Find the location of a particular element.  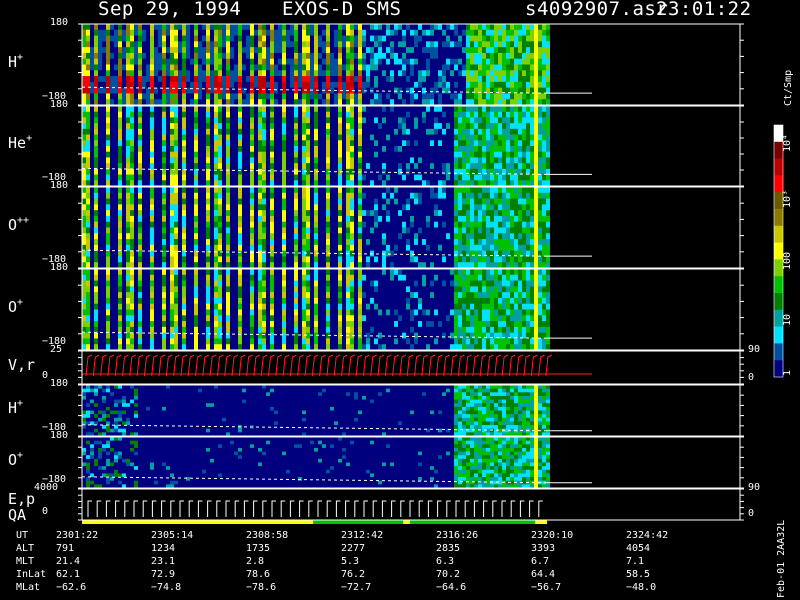

oplusplus-cells is located at coordinates (316, 228).